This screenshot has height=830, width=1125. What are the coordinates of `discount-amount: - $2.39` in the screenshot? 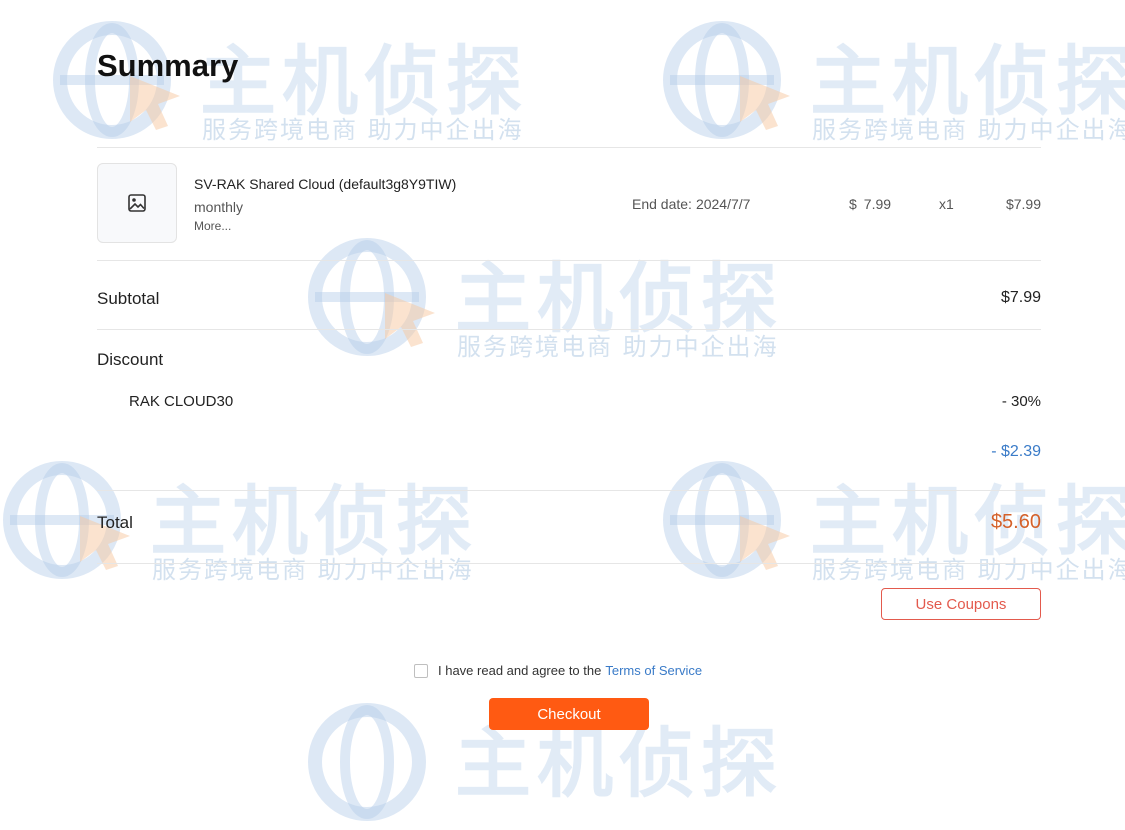 It's located at (1016, 451).